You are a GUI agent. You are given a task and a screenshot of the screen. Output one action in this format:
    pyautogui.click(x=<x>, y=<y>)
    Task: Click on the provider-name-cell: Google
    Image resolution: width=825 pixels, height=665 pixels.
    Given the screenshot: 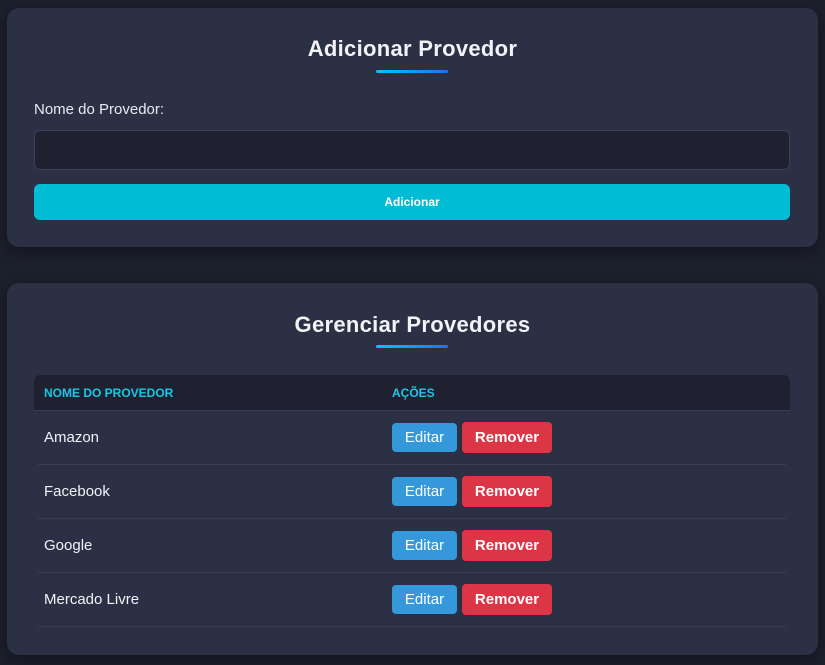 What is the action you would take?
    pyautogui.click(x=68, y=545)
    